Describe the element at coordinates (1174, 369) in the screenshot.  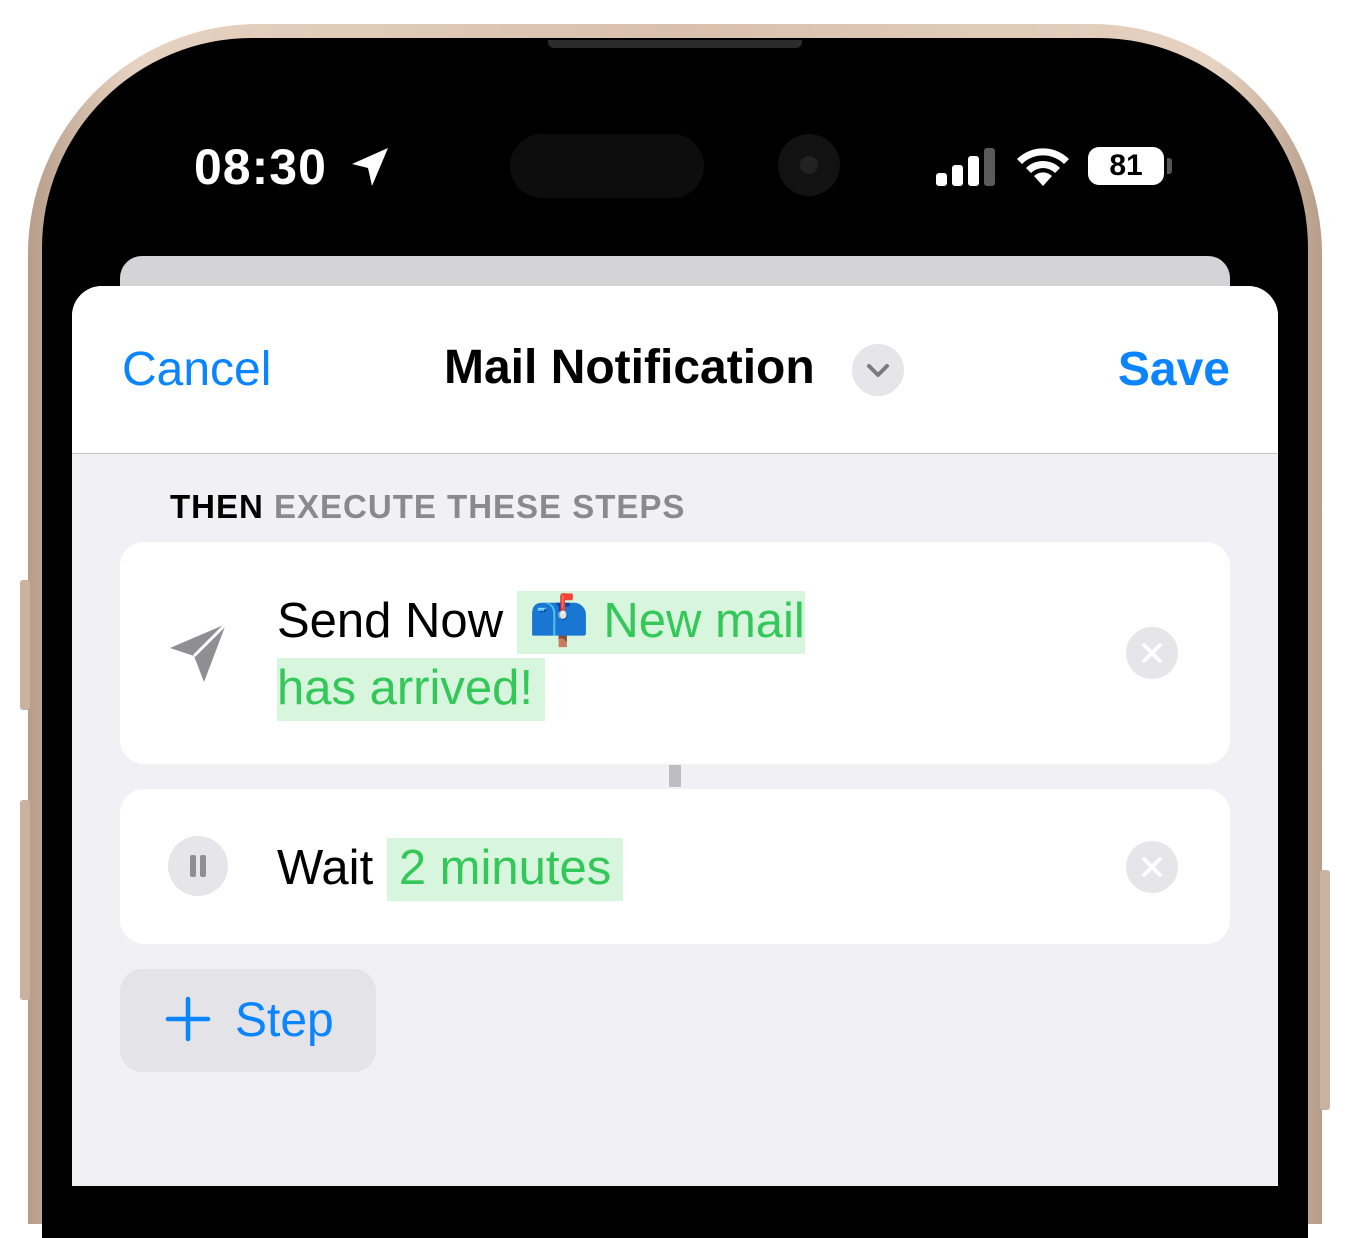
I see `save-button: Save` at that location.